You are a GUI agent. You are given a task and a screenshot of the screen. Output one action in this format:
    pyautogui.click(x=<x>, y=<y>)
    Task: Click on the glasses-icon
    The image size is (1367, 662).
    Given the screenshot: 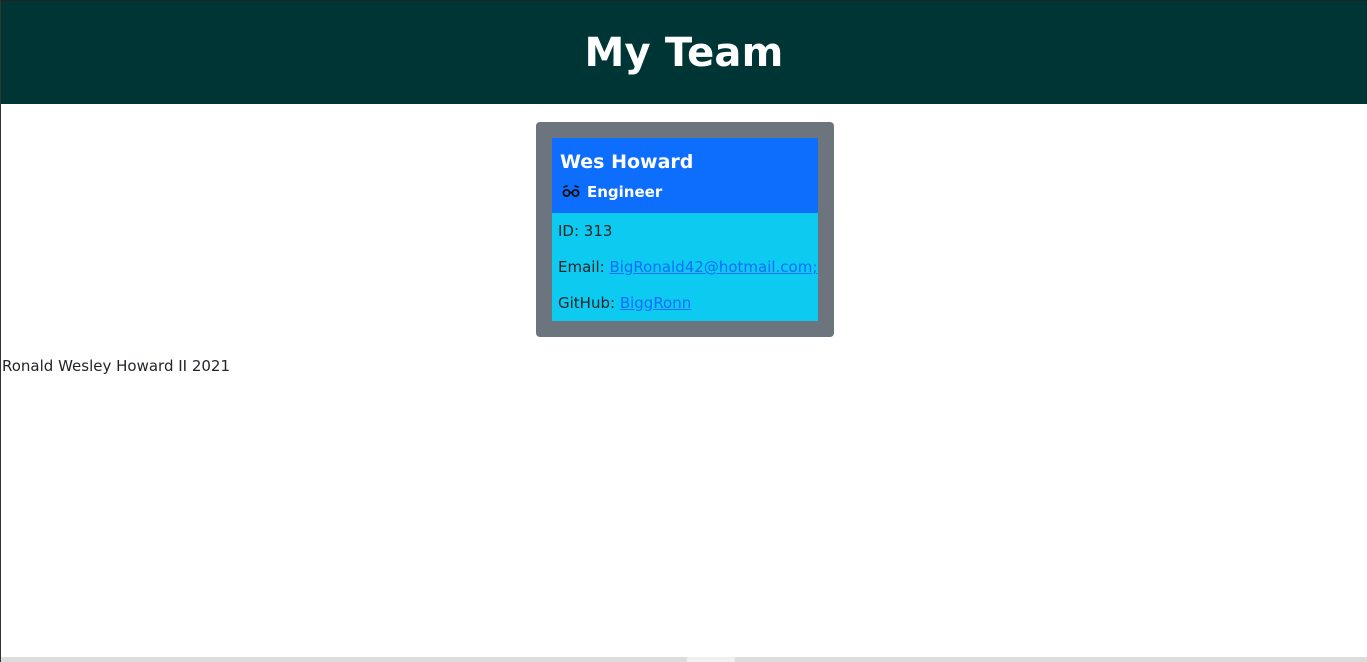 What is the action you would take?
    pyautogui.click(x=571, y=192)
    